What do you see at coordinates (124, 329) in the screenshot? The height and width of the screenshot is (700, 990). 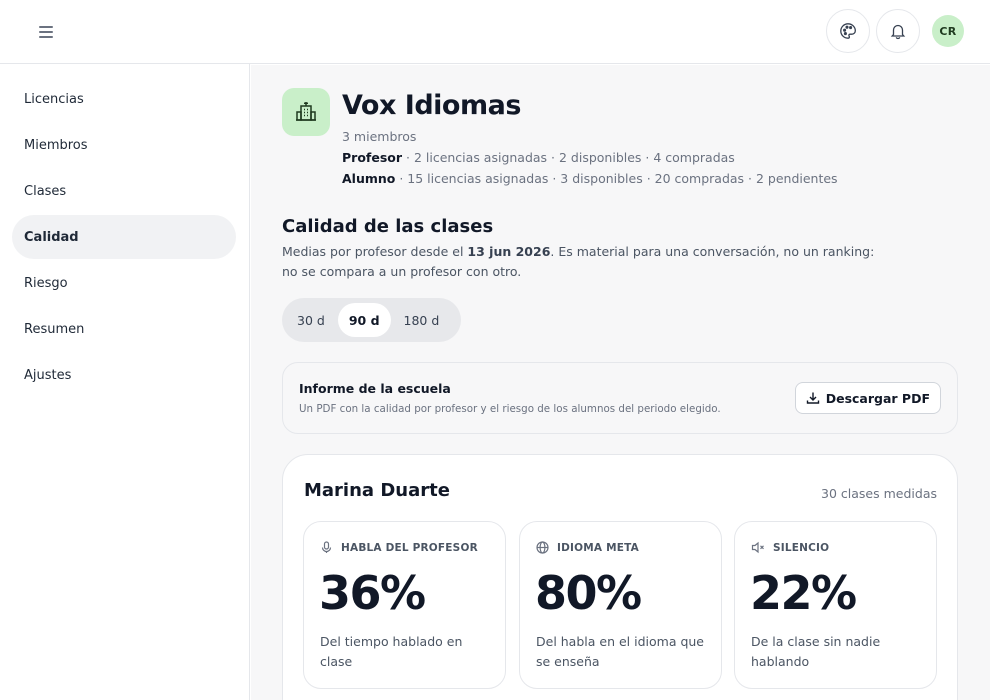 I see `sidebar-item-resumen: Resumen` at bounding box center [124, 329].